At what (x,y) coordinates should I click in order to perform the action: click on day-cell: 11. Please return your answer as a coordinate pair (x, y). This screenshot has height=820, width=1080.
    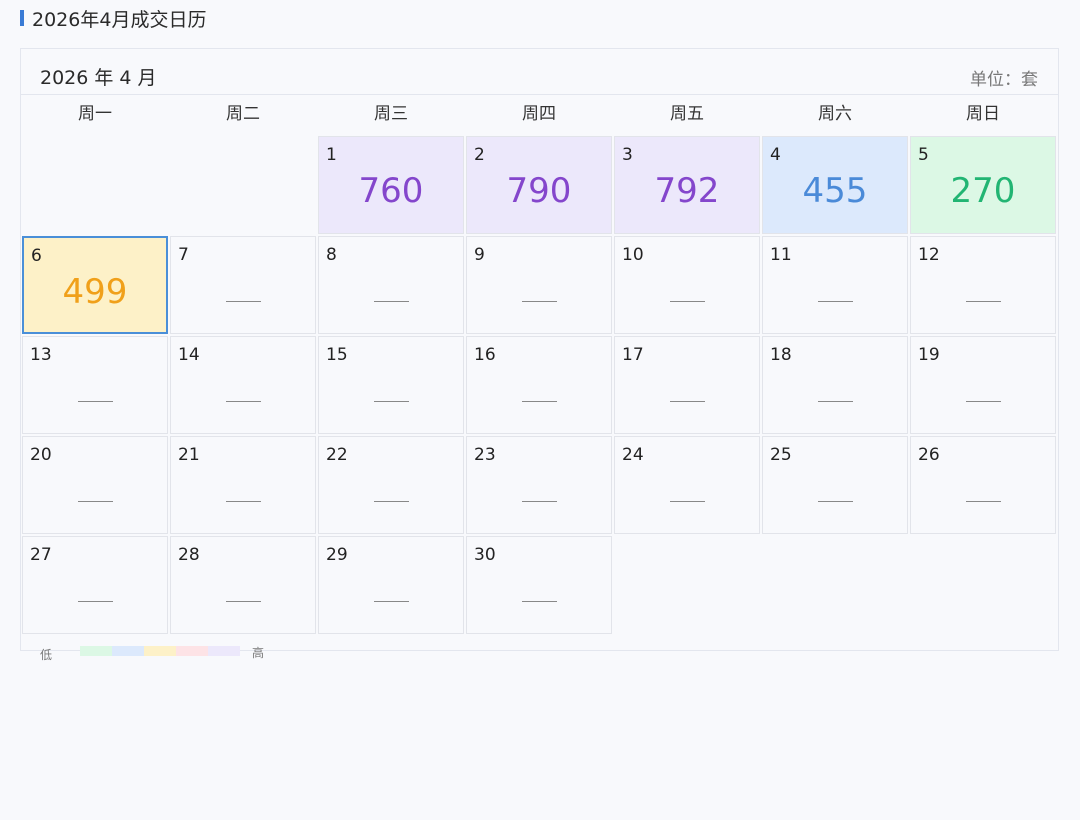
    Looking at the image, I should click on (835, 285).